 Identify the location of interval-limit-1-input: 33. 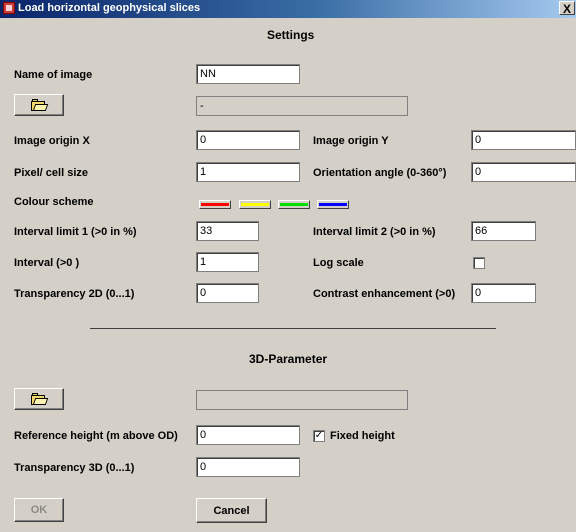
(227, 231).